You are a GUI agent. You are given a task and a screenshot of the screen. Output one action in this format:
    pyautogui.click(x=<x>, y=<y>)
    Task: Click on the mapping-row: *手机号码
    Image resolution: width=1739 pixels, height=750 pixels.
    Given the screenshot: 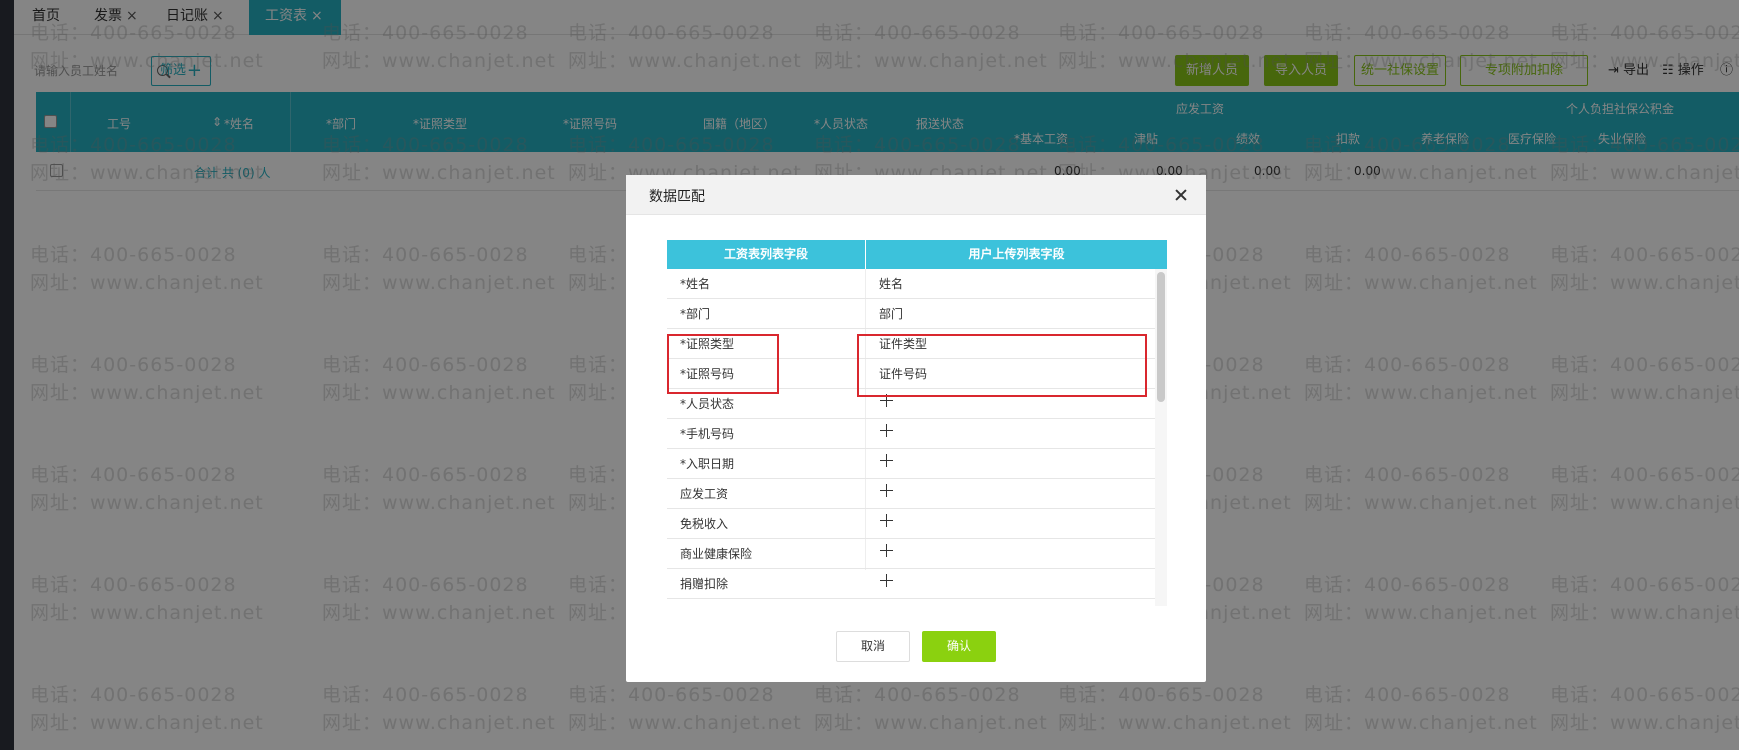 What is the action you would take?
    pyautogui.click(x=913, y=434)
    